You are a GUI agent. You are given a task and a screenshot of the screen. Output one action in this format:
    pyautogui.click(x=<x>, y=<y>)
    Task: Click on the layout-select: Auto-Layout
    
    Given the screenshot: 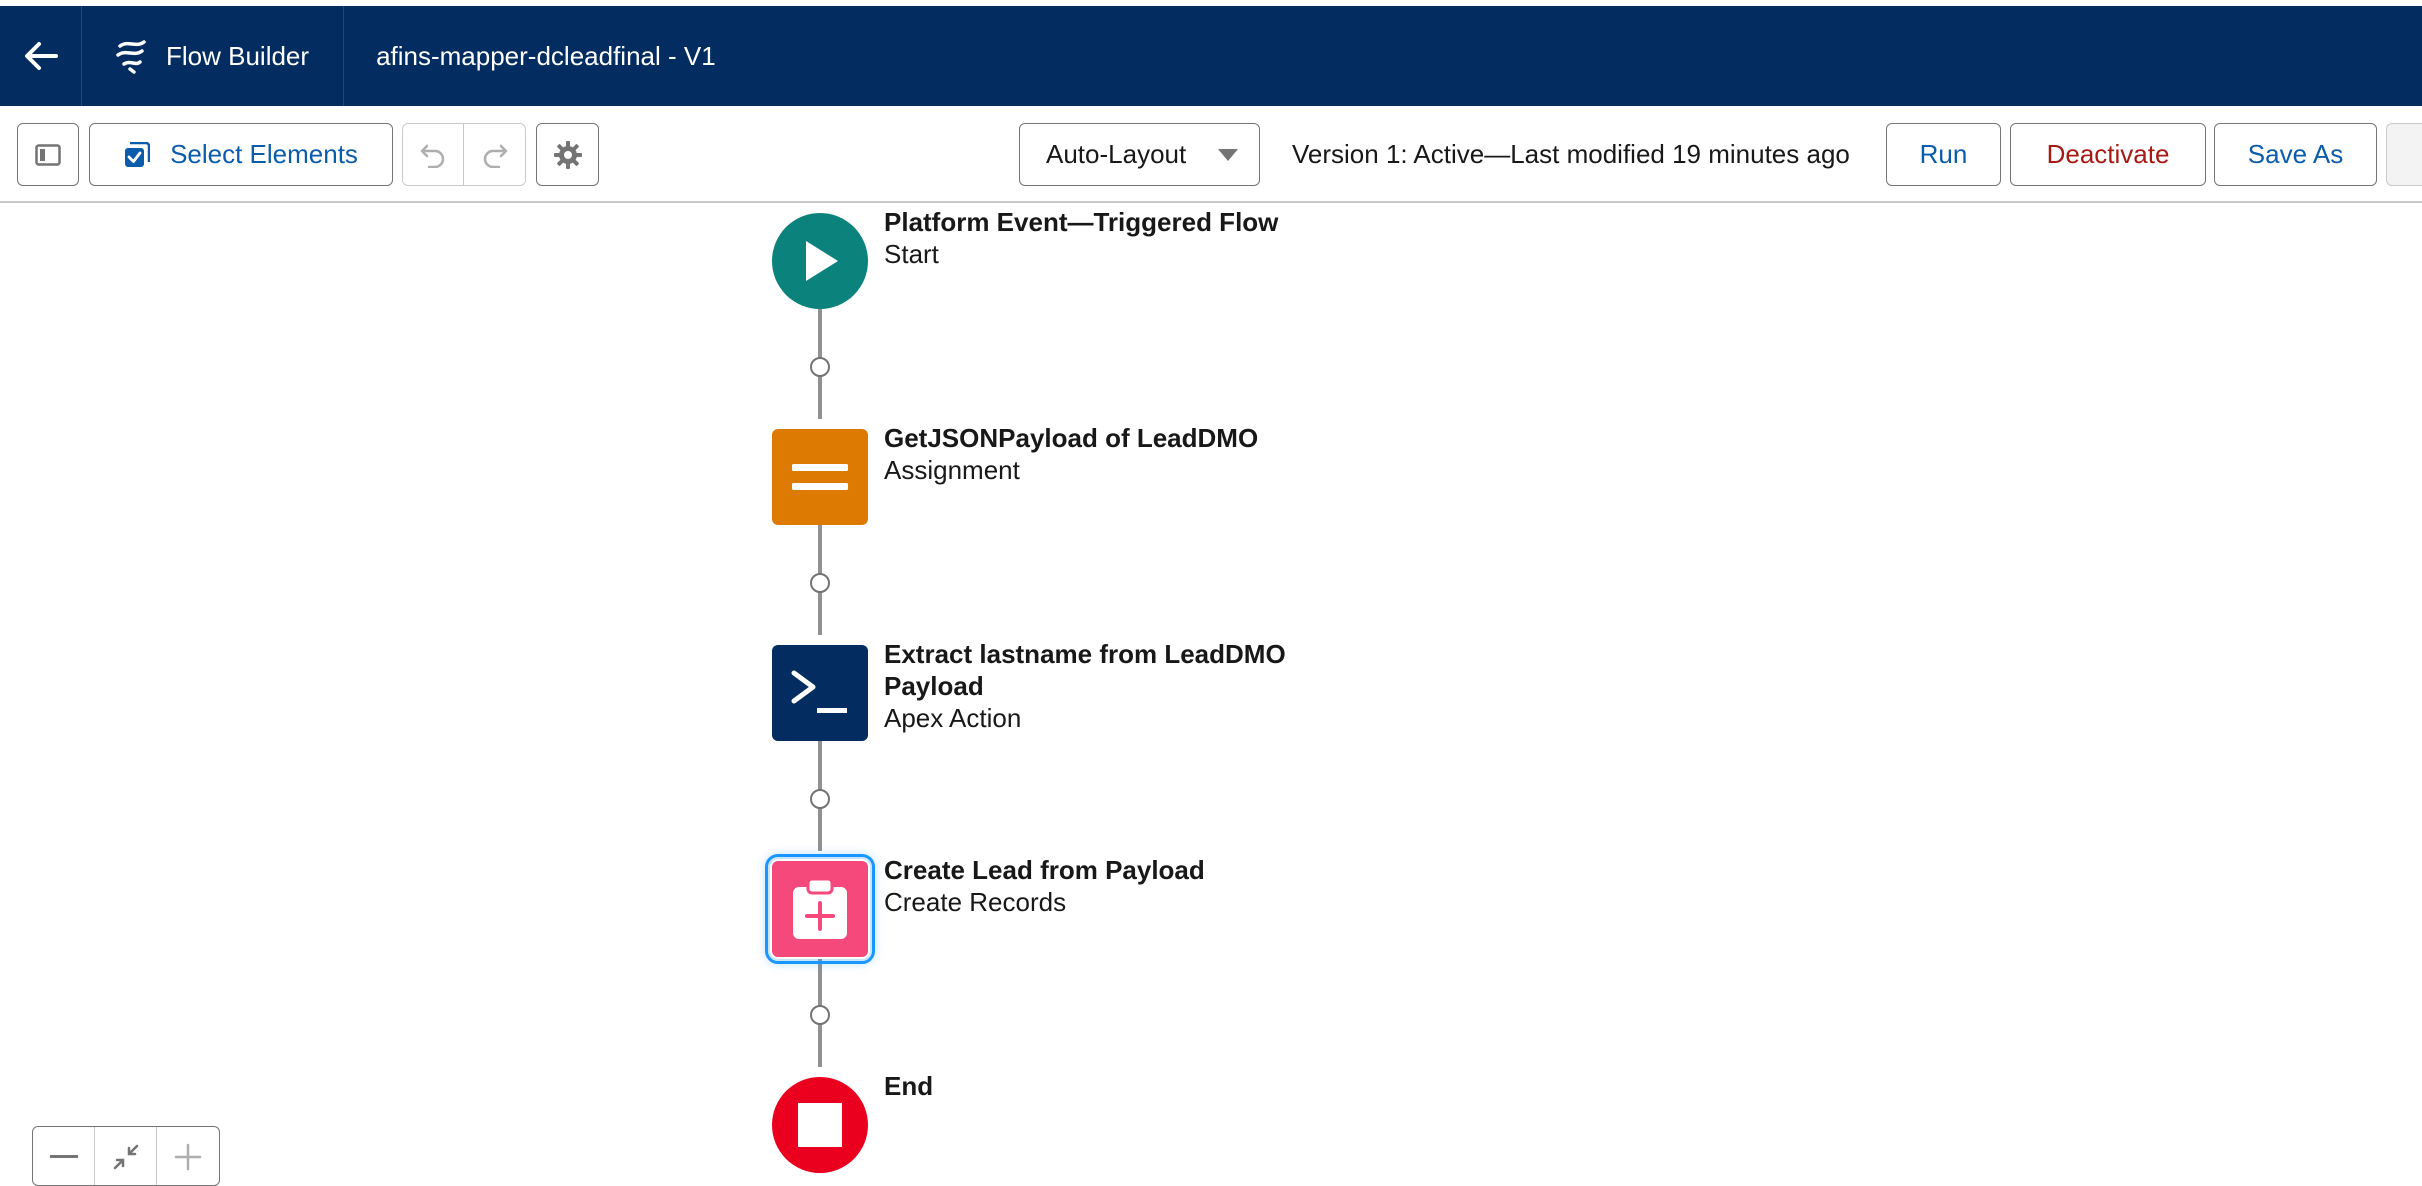 What is the action you would take?
    pyautogui.click(x=1139, y=154)
    